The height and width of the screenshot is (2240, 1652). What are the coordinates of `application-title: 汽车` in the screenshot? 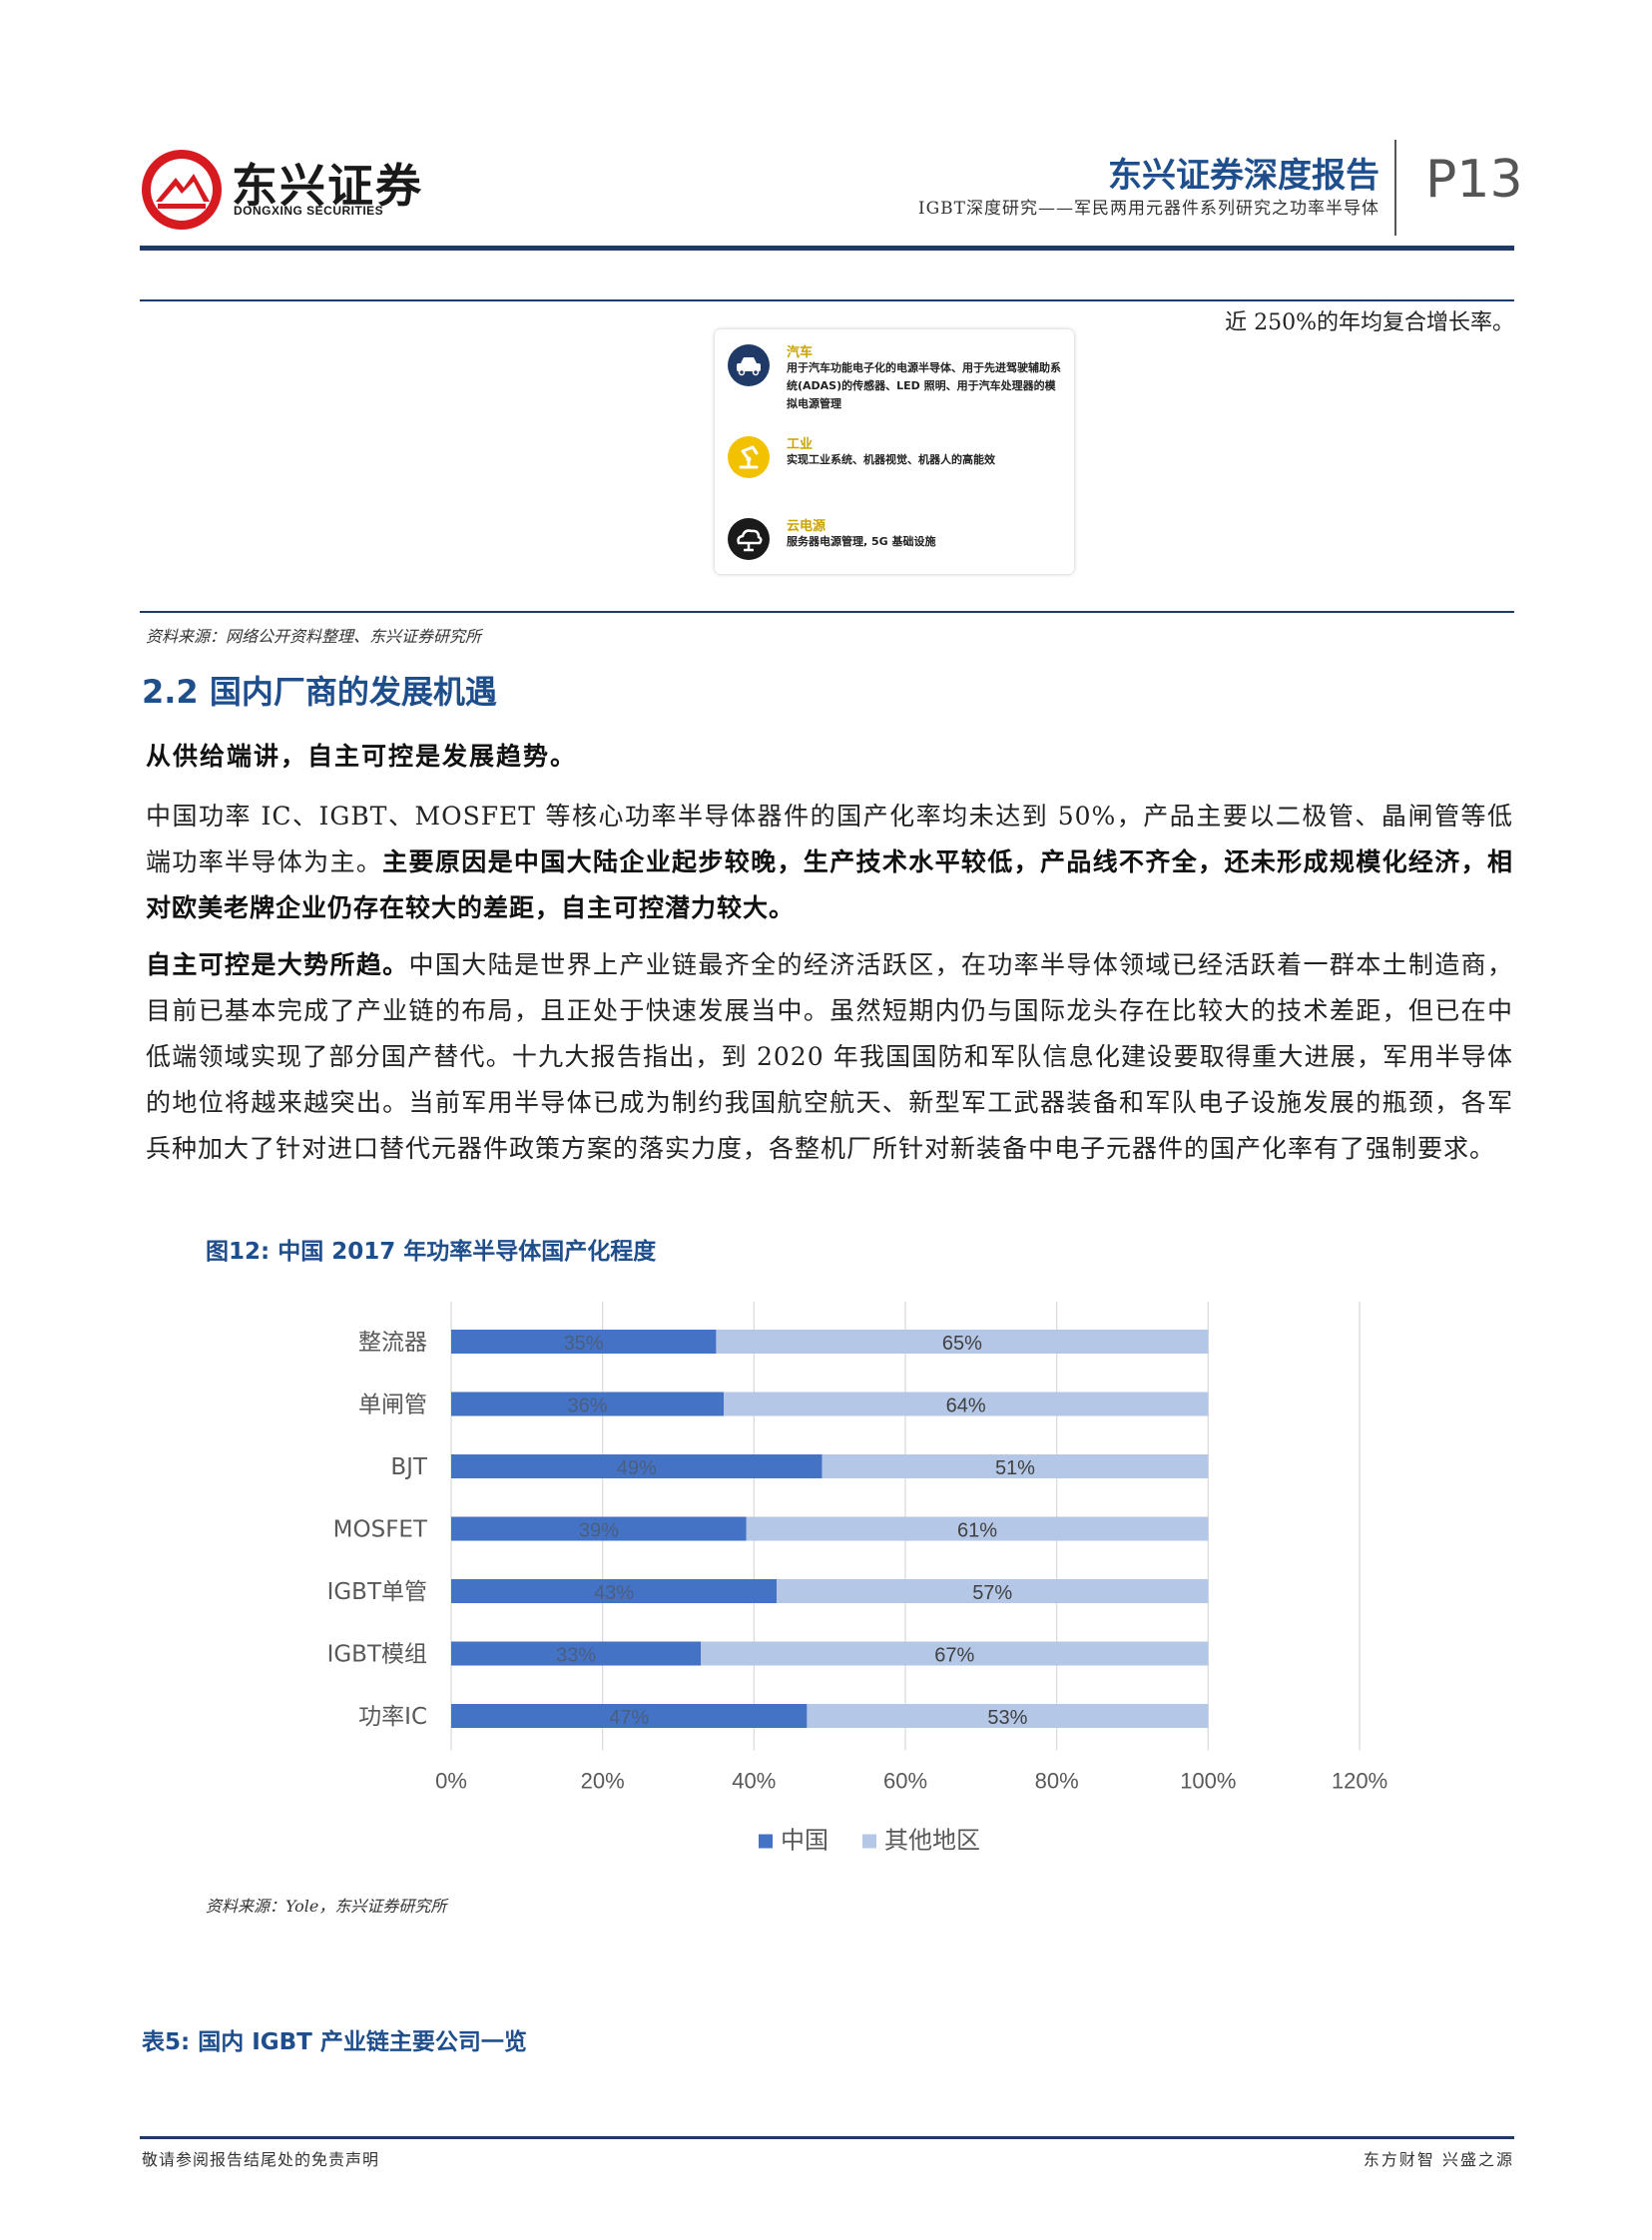 It's located at (800, 352).